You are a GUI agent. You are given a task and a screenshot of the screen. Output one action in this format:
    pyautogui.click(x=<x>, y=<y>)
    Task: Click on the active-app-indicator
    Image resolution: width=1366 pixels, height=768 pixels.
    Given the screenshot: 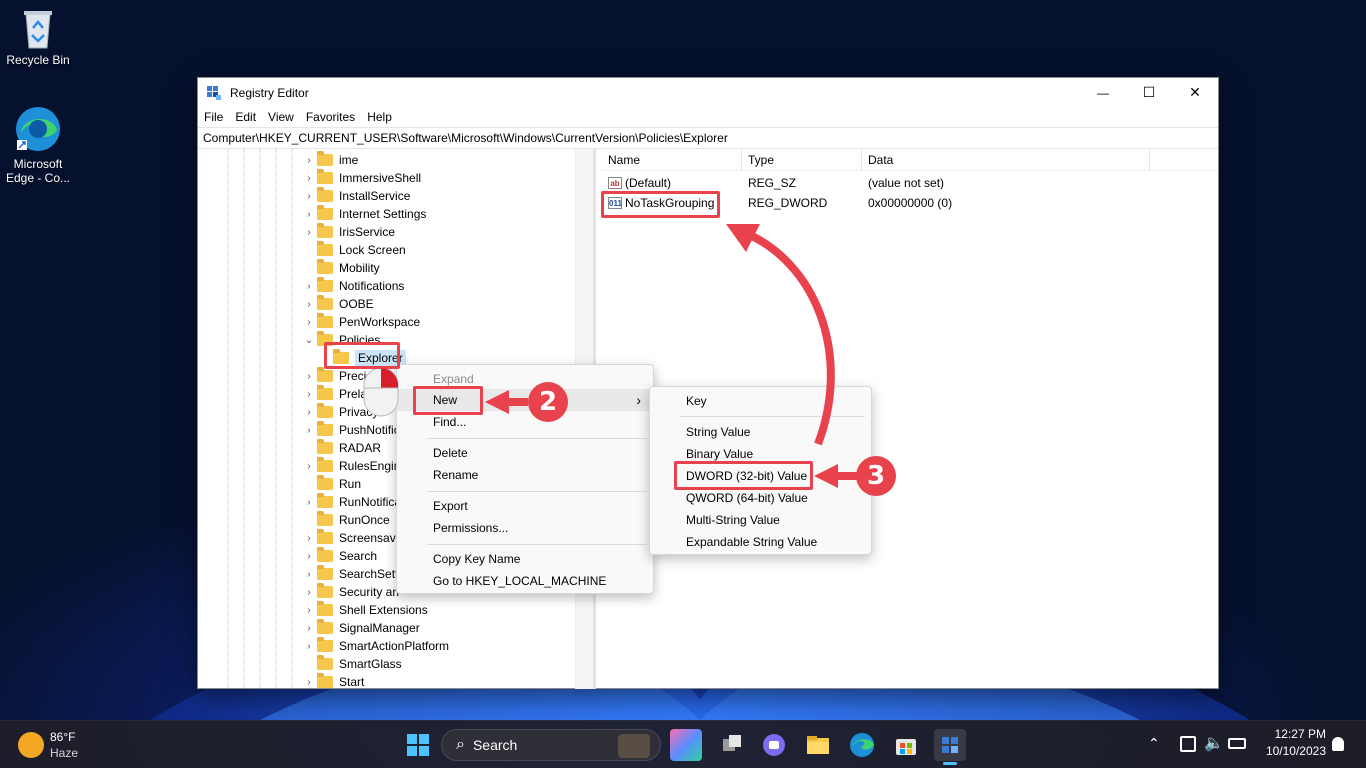 What is the action you would take?
    pyautogui.click(x=950, y=763)
    